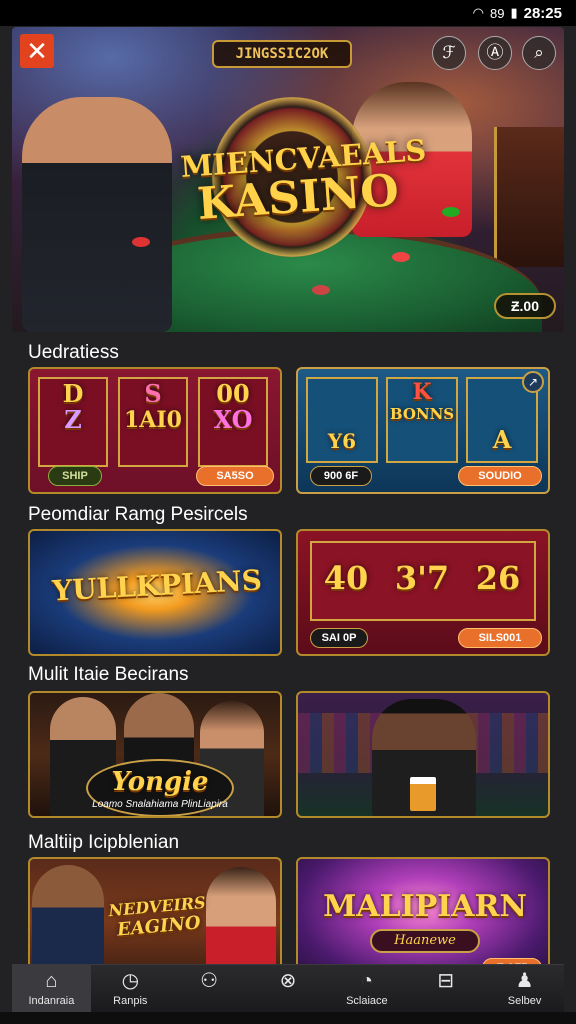 The image size is (576, 1024). What do you see at coordinates (130, 980) in the screenshot?
I see `clock-icon: ◷` at bounding box center [130, 980].